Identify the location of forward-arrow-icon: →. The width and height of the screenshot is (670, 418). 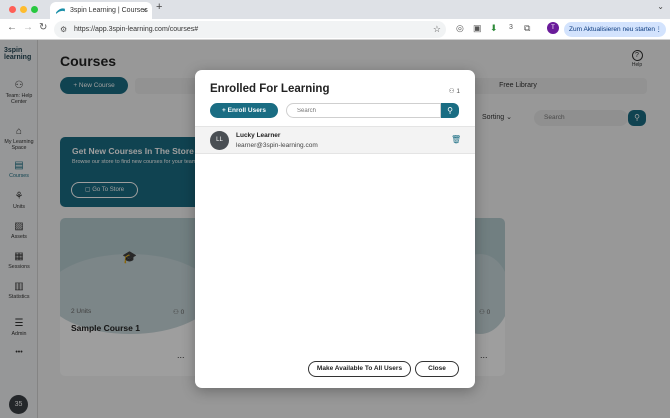
(28, 27).